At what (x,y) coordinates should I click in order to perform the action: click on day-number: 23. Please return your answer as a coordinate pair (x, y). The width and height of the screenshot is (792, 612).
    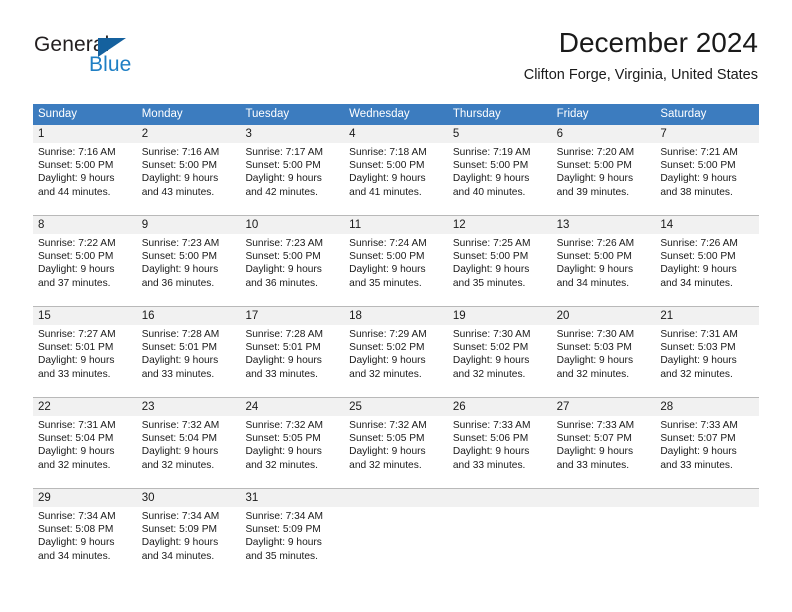
    Looking at the image, I should click on (189, 407).